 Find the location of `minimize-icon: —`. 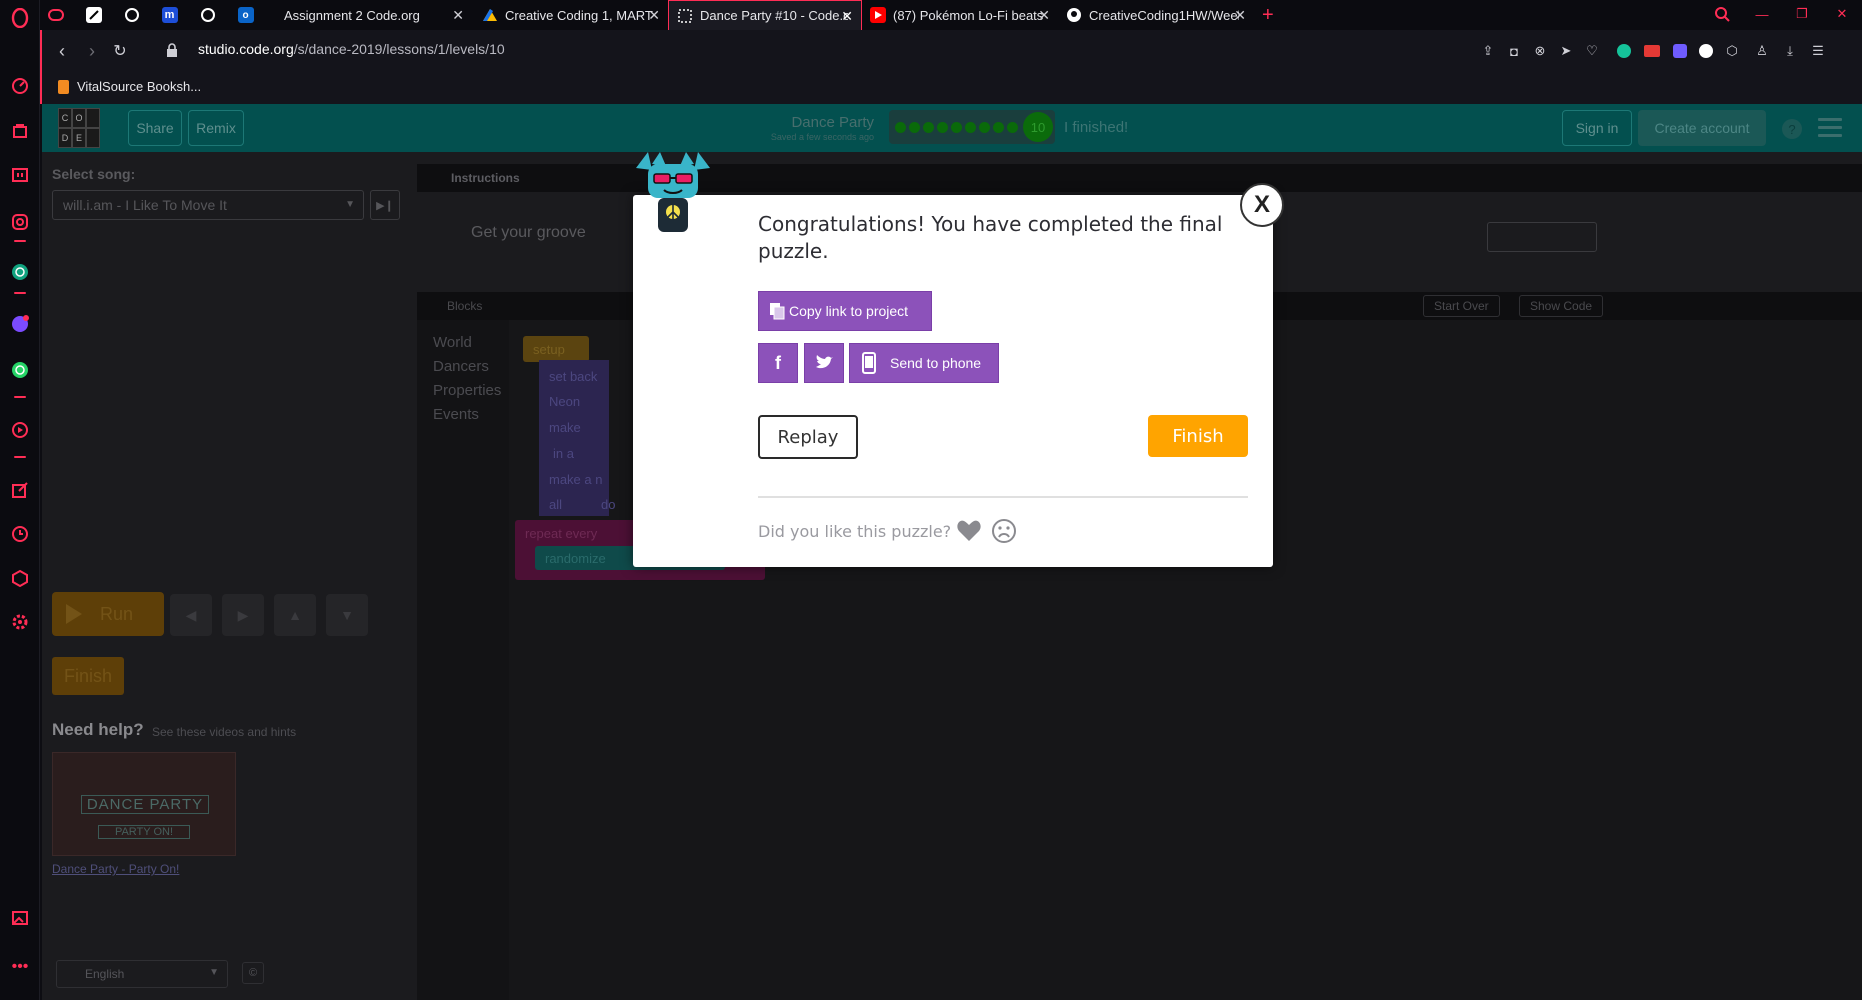

minimize-icon: — is located at coordinates (1762, 14).